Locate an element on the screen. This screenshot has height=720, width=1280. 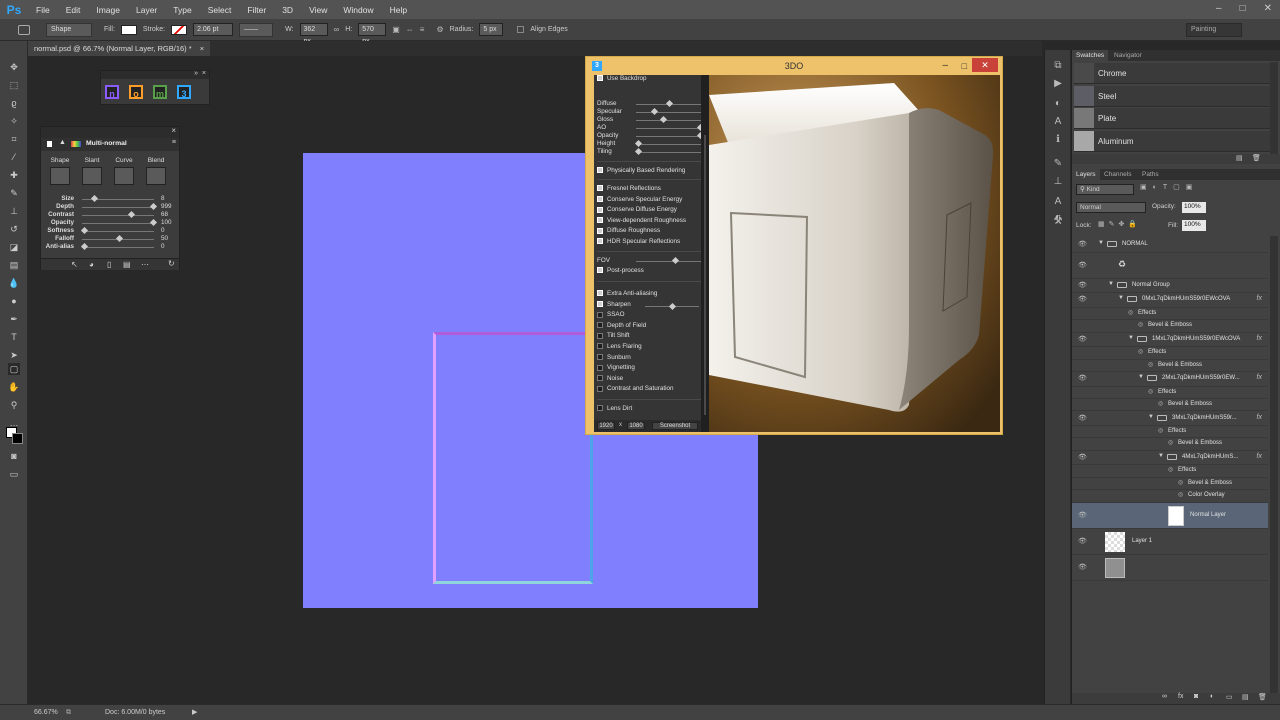
path-ops-icon: ▣ is located at coordinates (396, 29).